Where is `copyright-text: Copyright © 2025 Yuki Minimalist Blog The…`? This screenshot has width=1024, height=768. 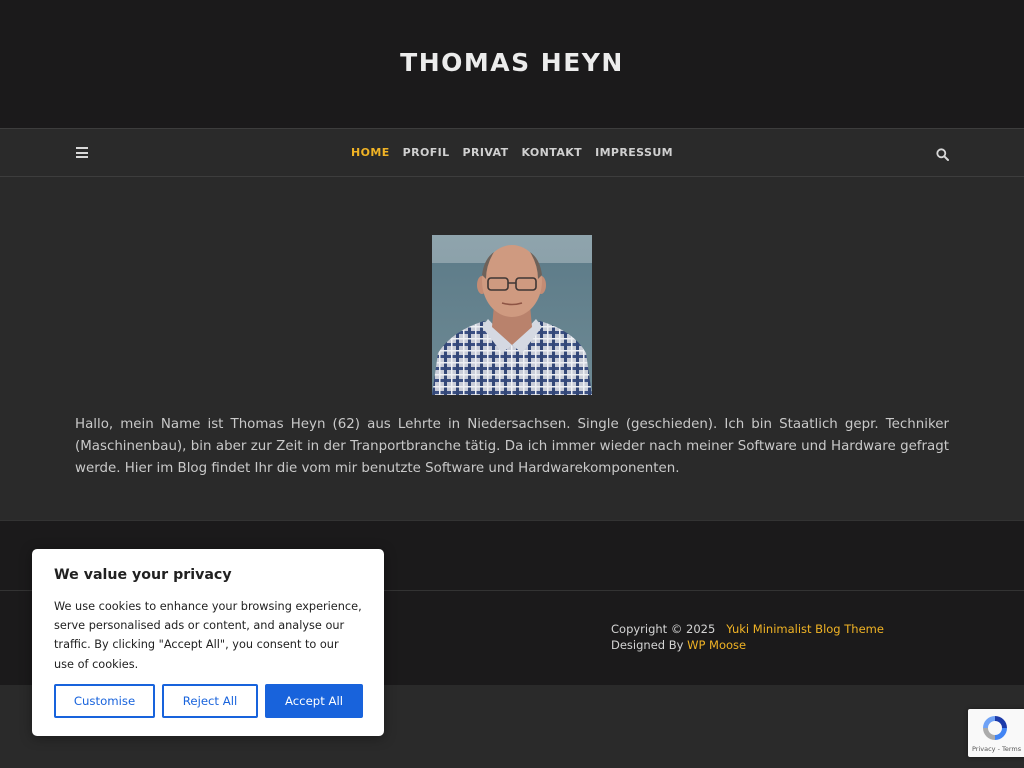 copyright-text: Copyright © 2025 Yuki Minimalist Blog The… is located at coordinates (776, 637).